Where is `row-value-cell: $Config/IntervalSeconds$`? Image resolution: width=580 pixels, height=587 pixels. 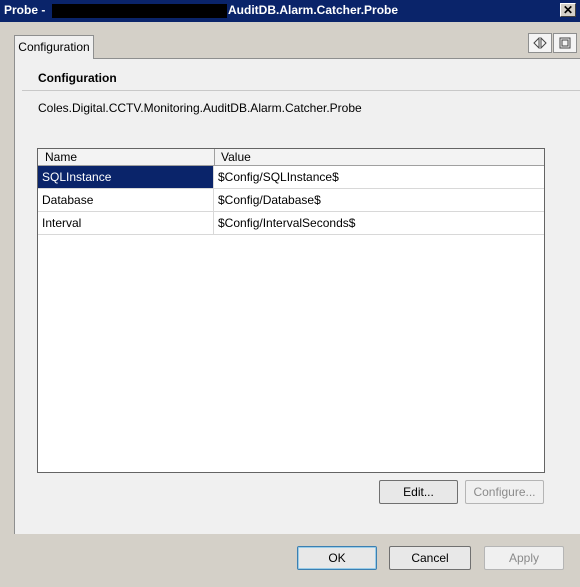 row-value-cell: $Config/IntervalSeconds$ is located at coordinates (379, 223).